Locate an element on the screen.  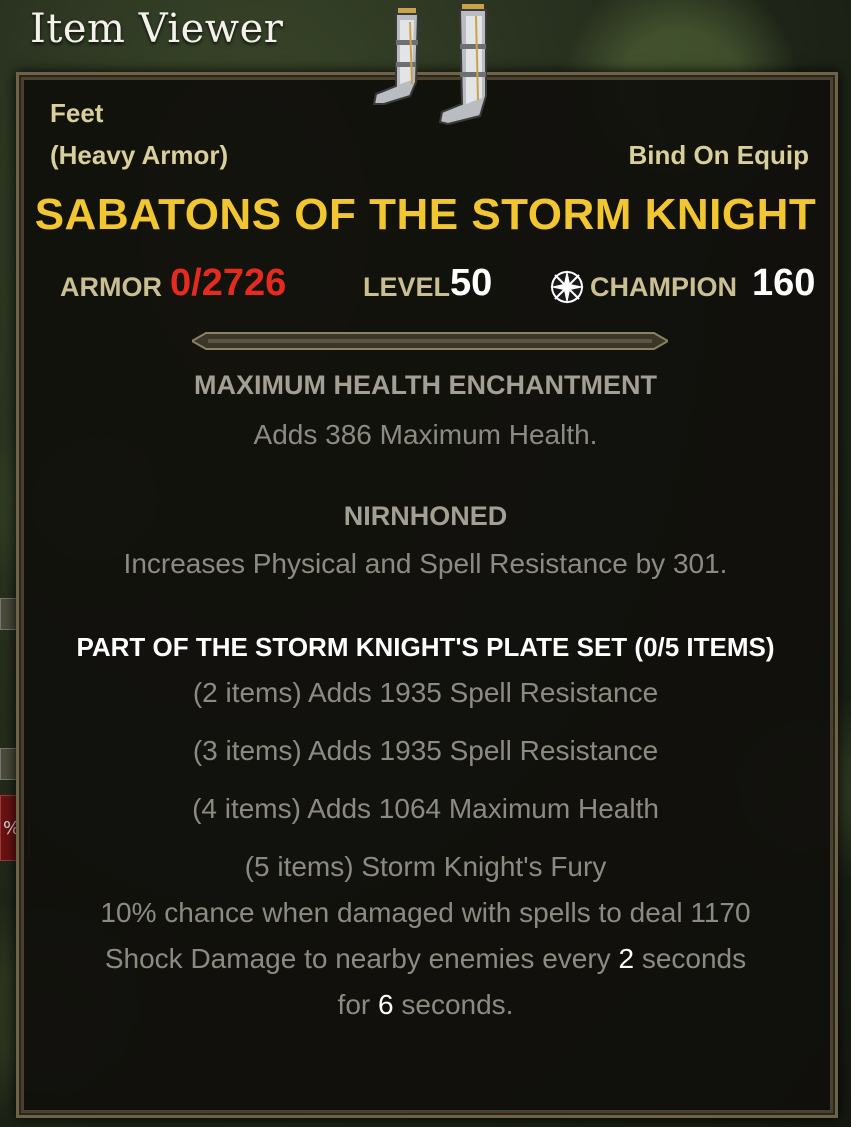
enchantment-title: MAXIMUM HEALTH ENCHANTMENT is located at coordinates (425, 385).